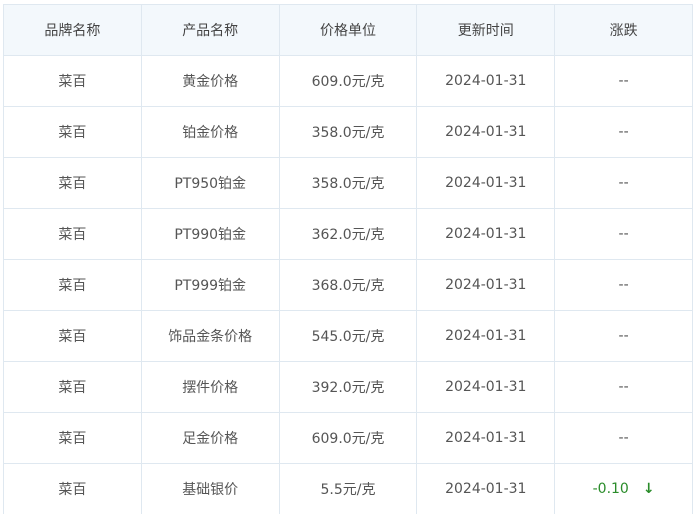  Describe the element at coordinates (72, 30) in the screenshot. I see `column-header-brand: 品牌名称` at that location.